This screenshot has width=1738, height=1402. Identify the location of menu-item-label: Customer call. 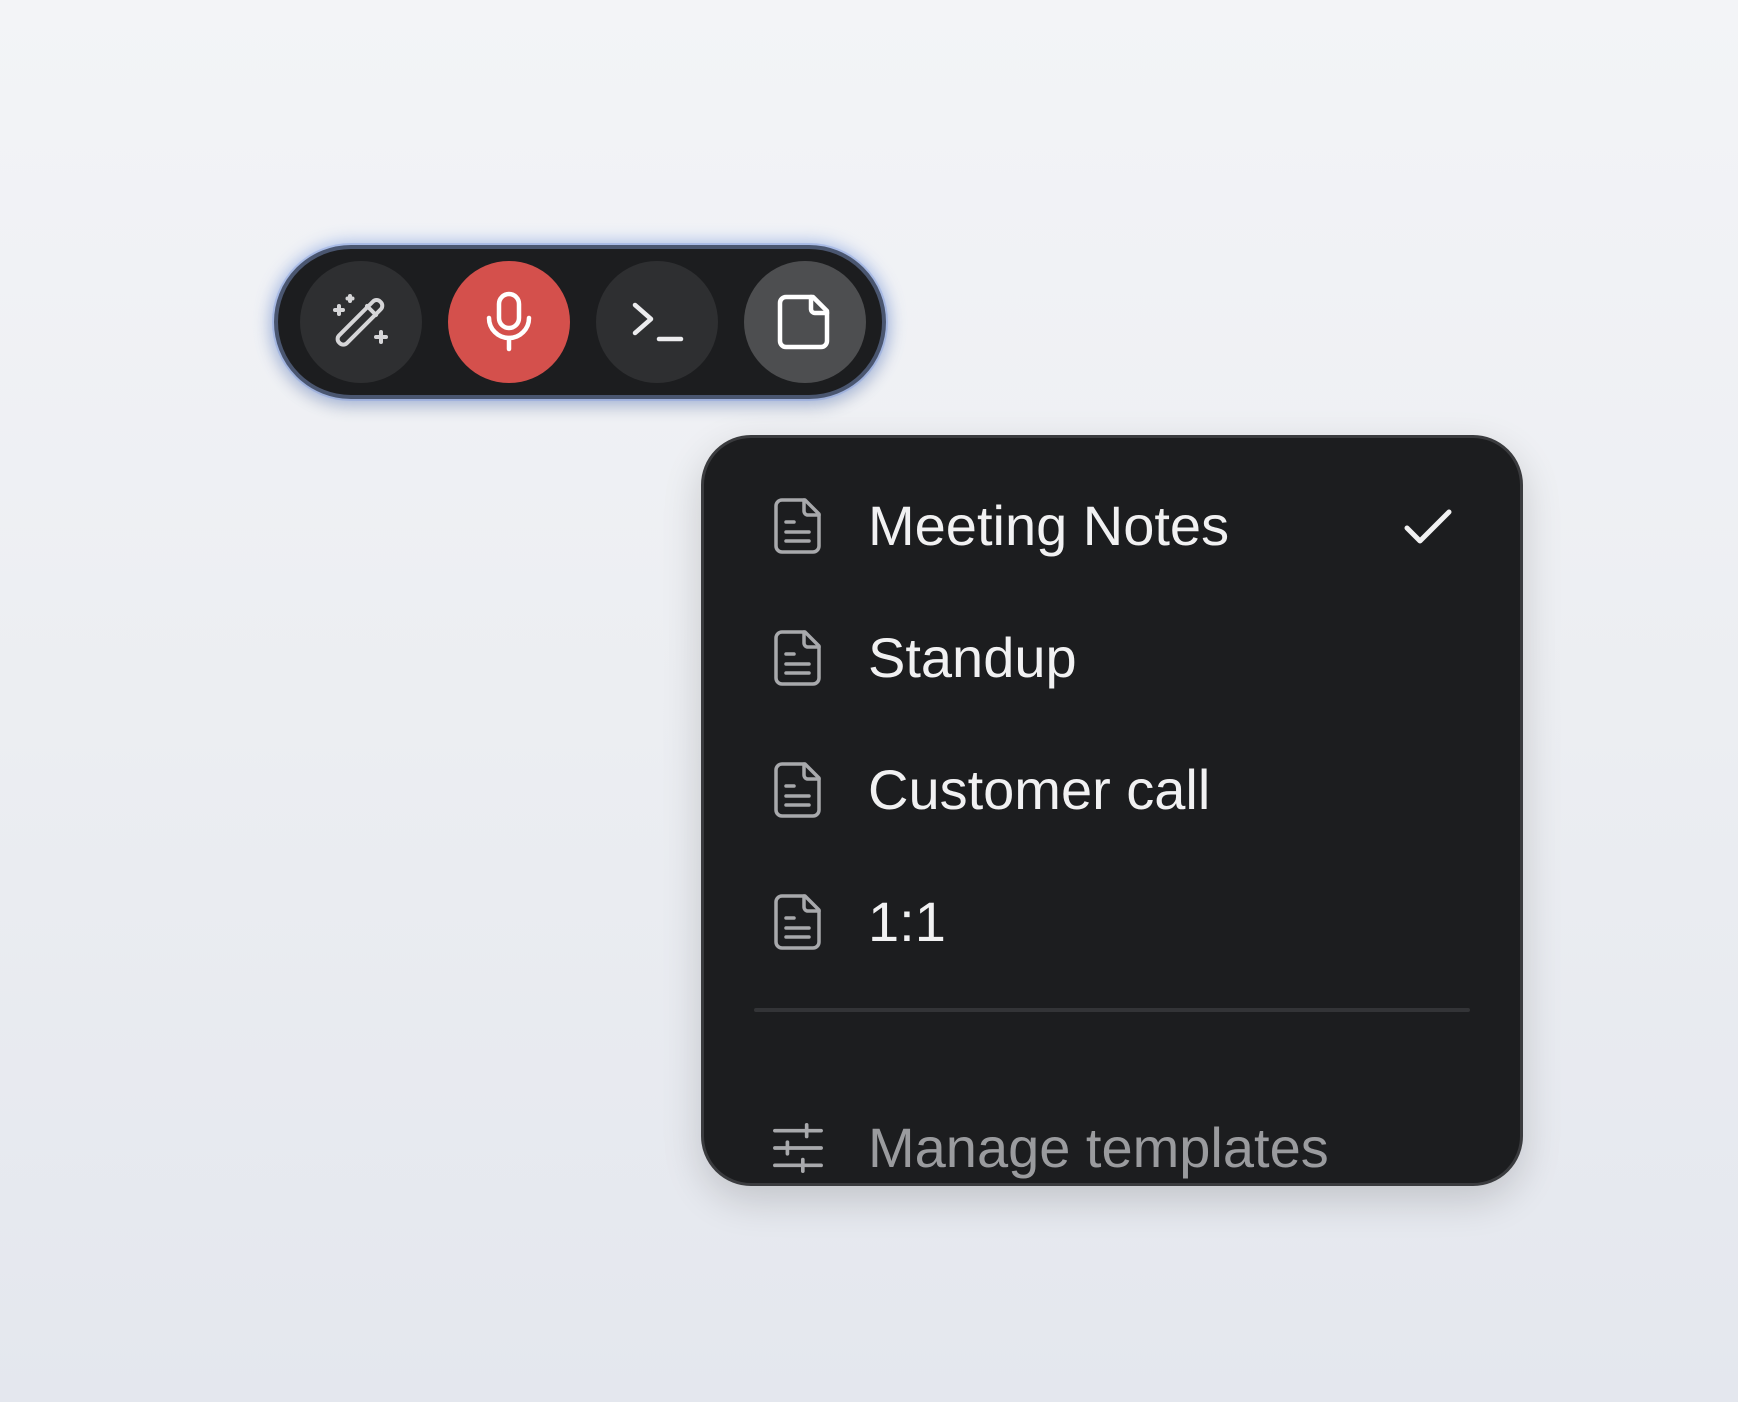
(1039, 789).